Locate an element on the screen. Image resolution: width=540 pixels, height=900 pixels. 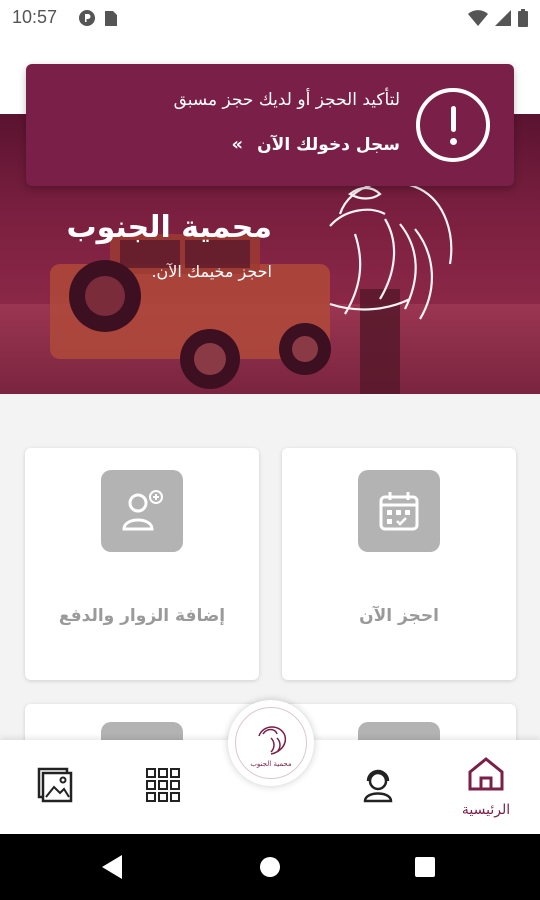
nav-home-label: الرئيسية is located at coordinates (486, 810).